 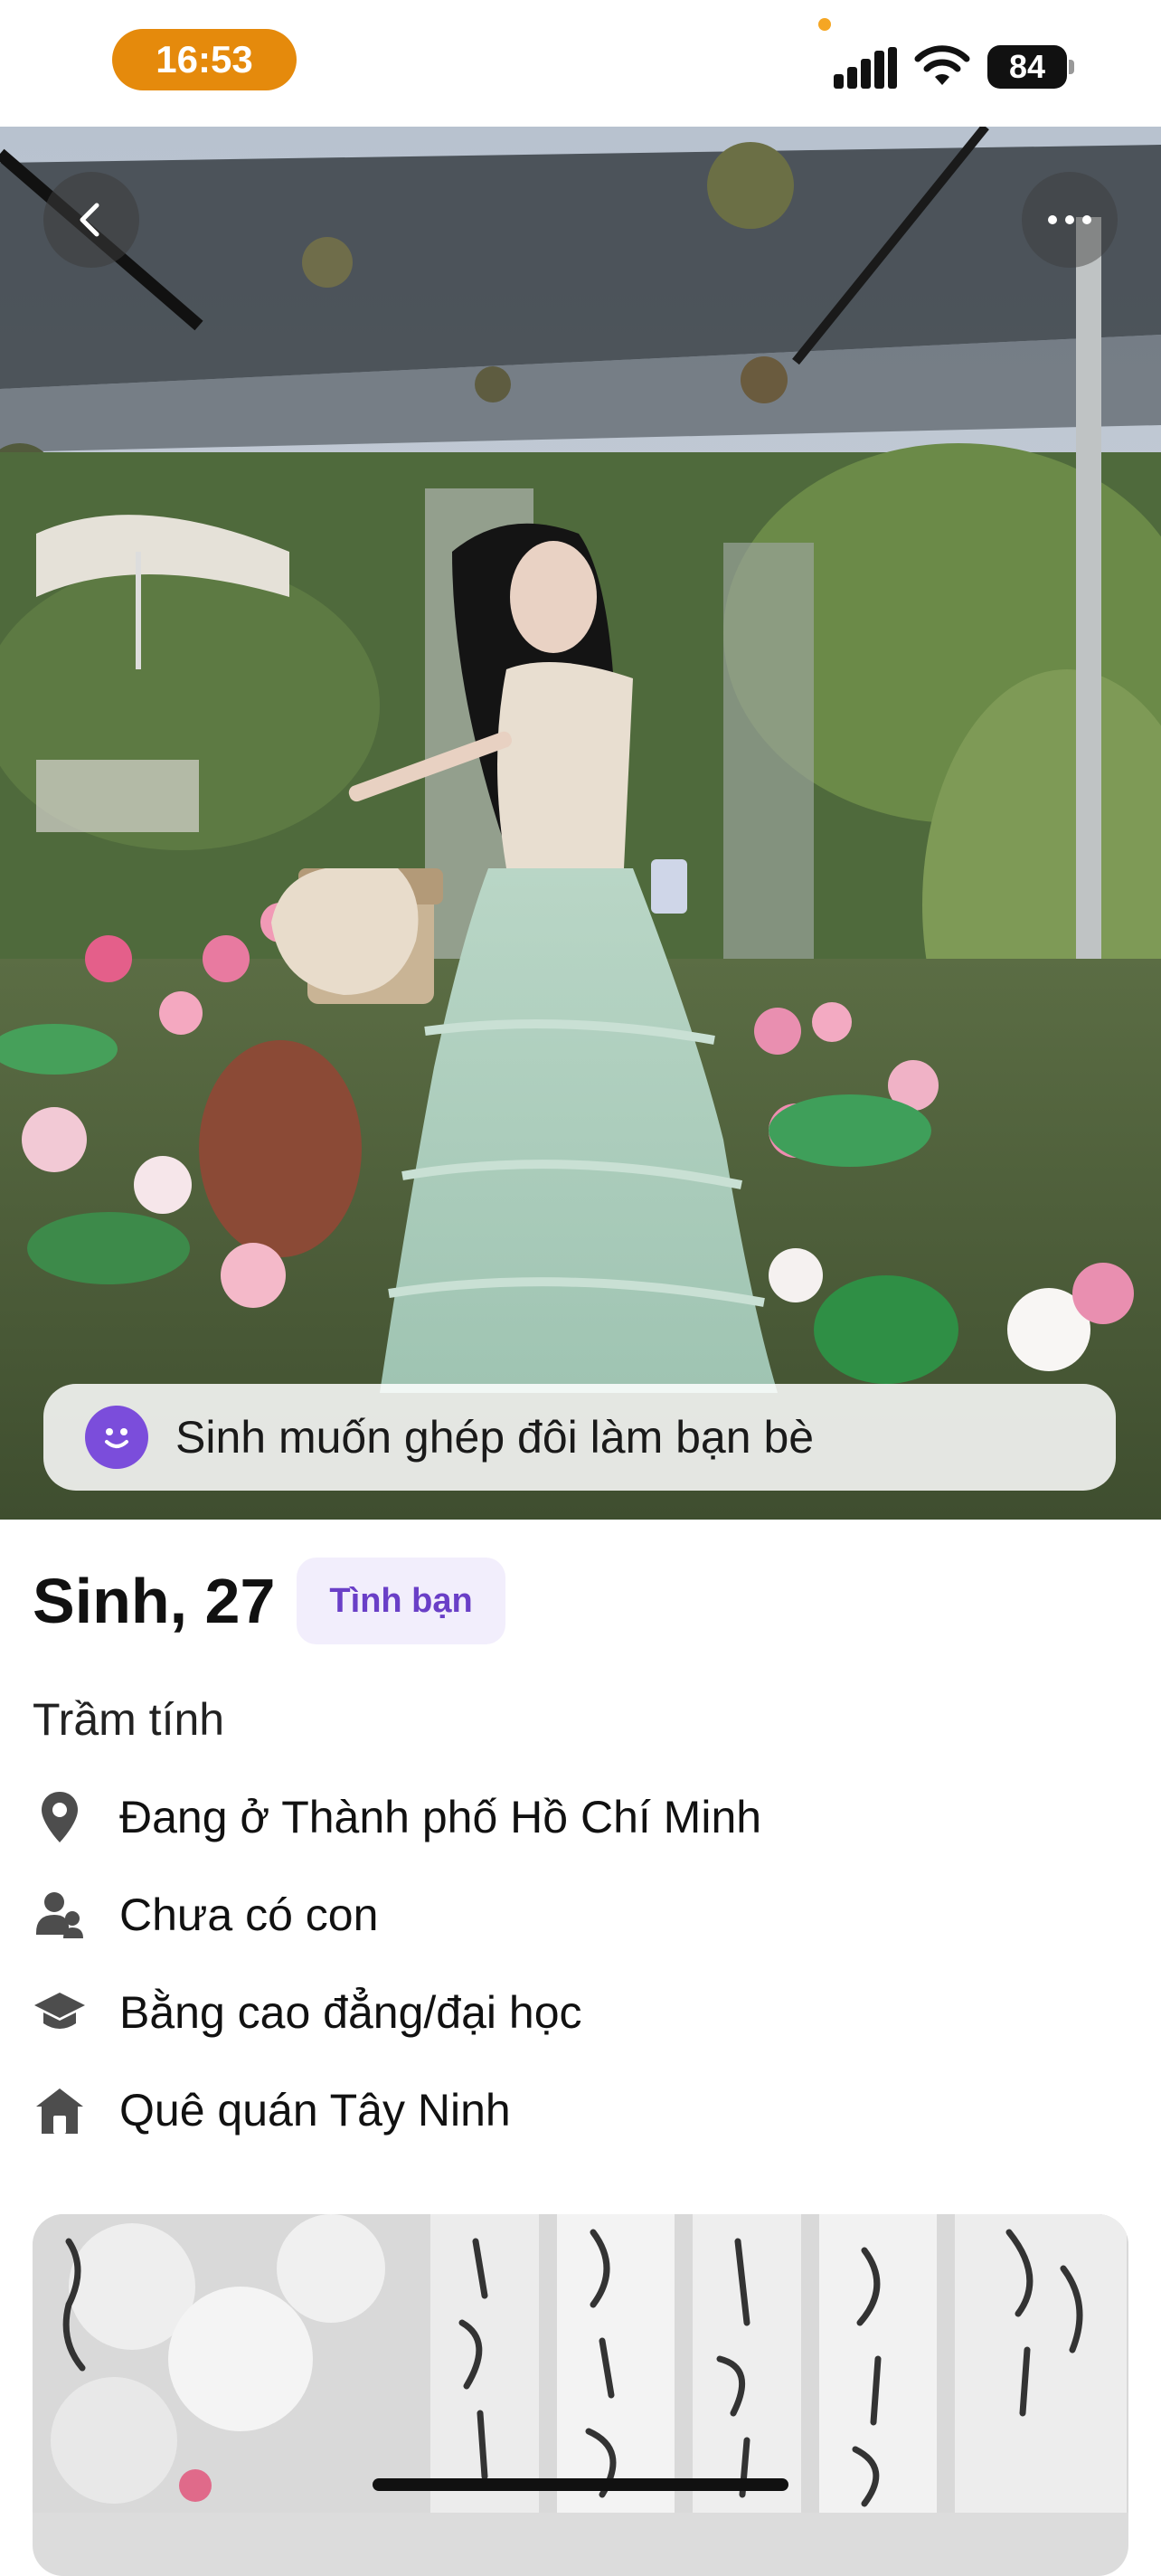 I want to click on smile-icon, so click(x=116, y=1438).